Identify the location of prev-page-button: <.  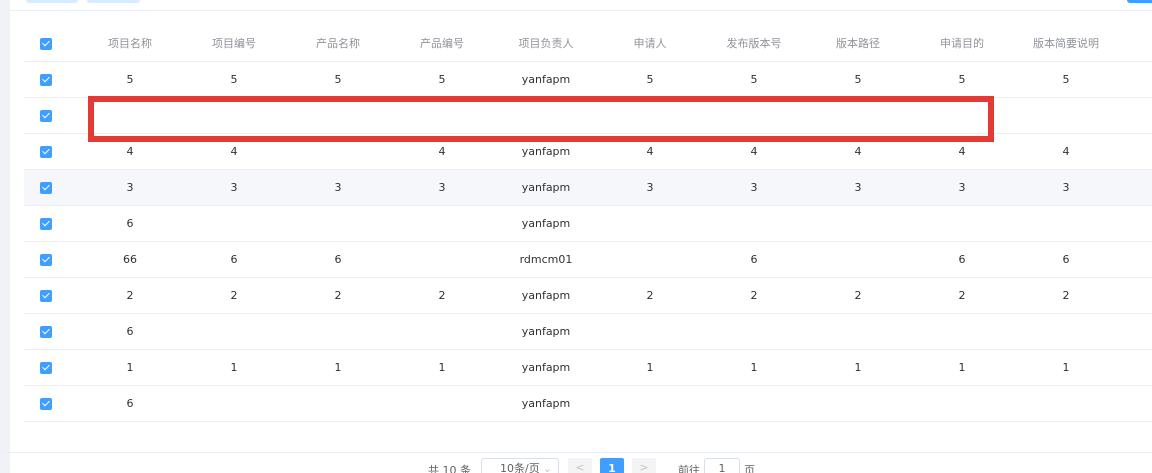
(580, 465).